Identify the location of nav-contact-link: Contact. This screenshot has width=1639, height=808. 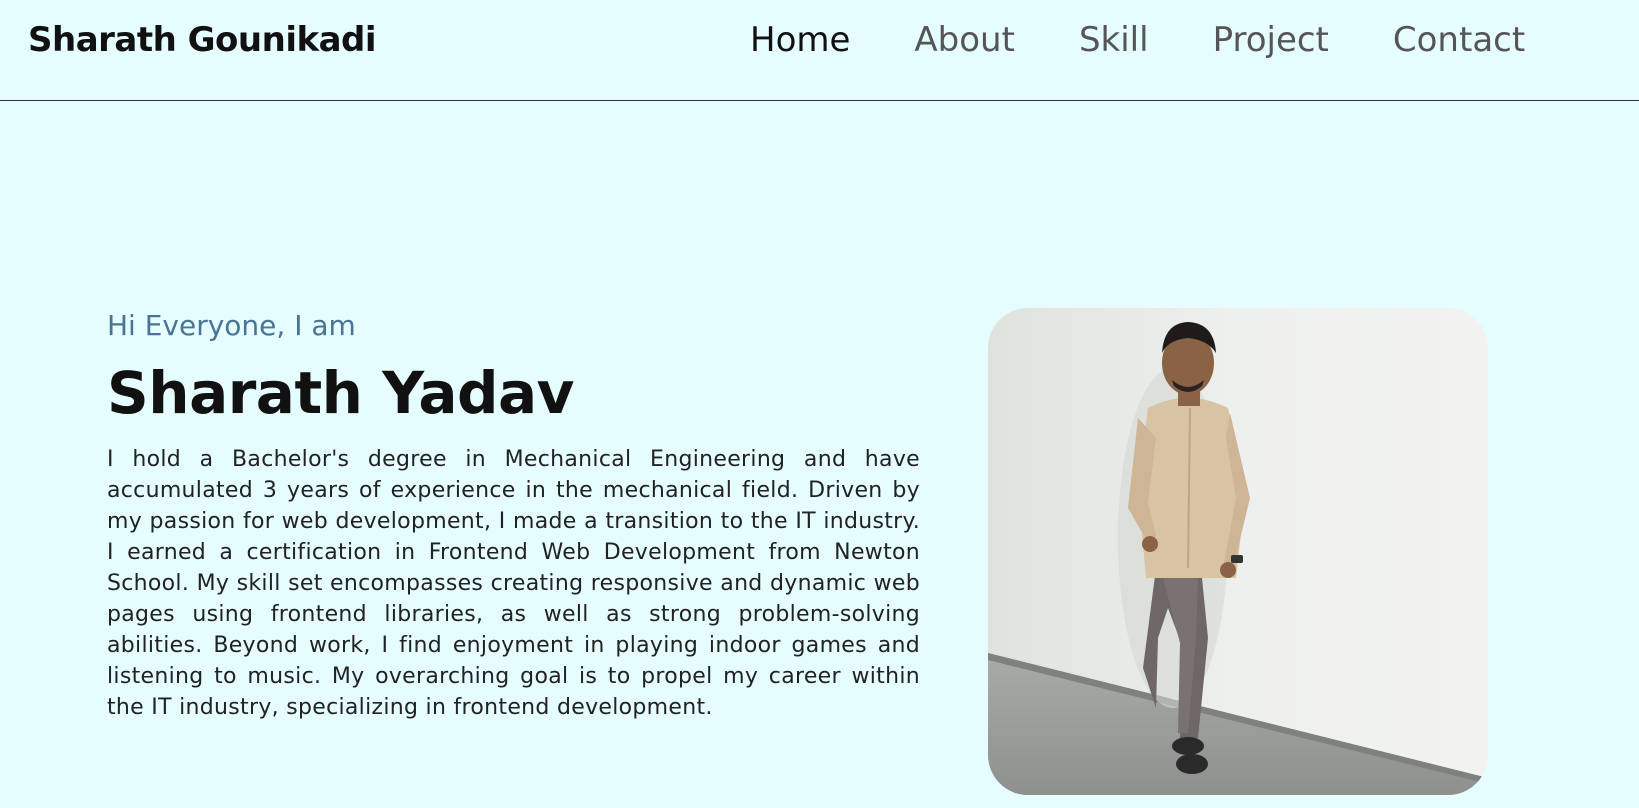
(1459, 40).